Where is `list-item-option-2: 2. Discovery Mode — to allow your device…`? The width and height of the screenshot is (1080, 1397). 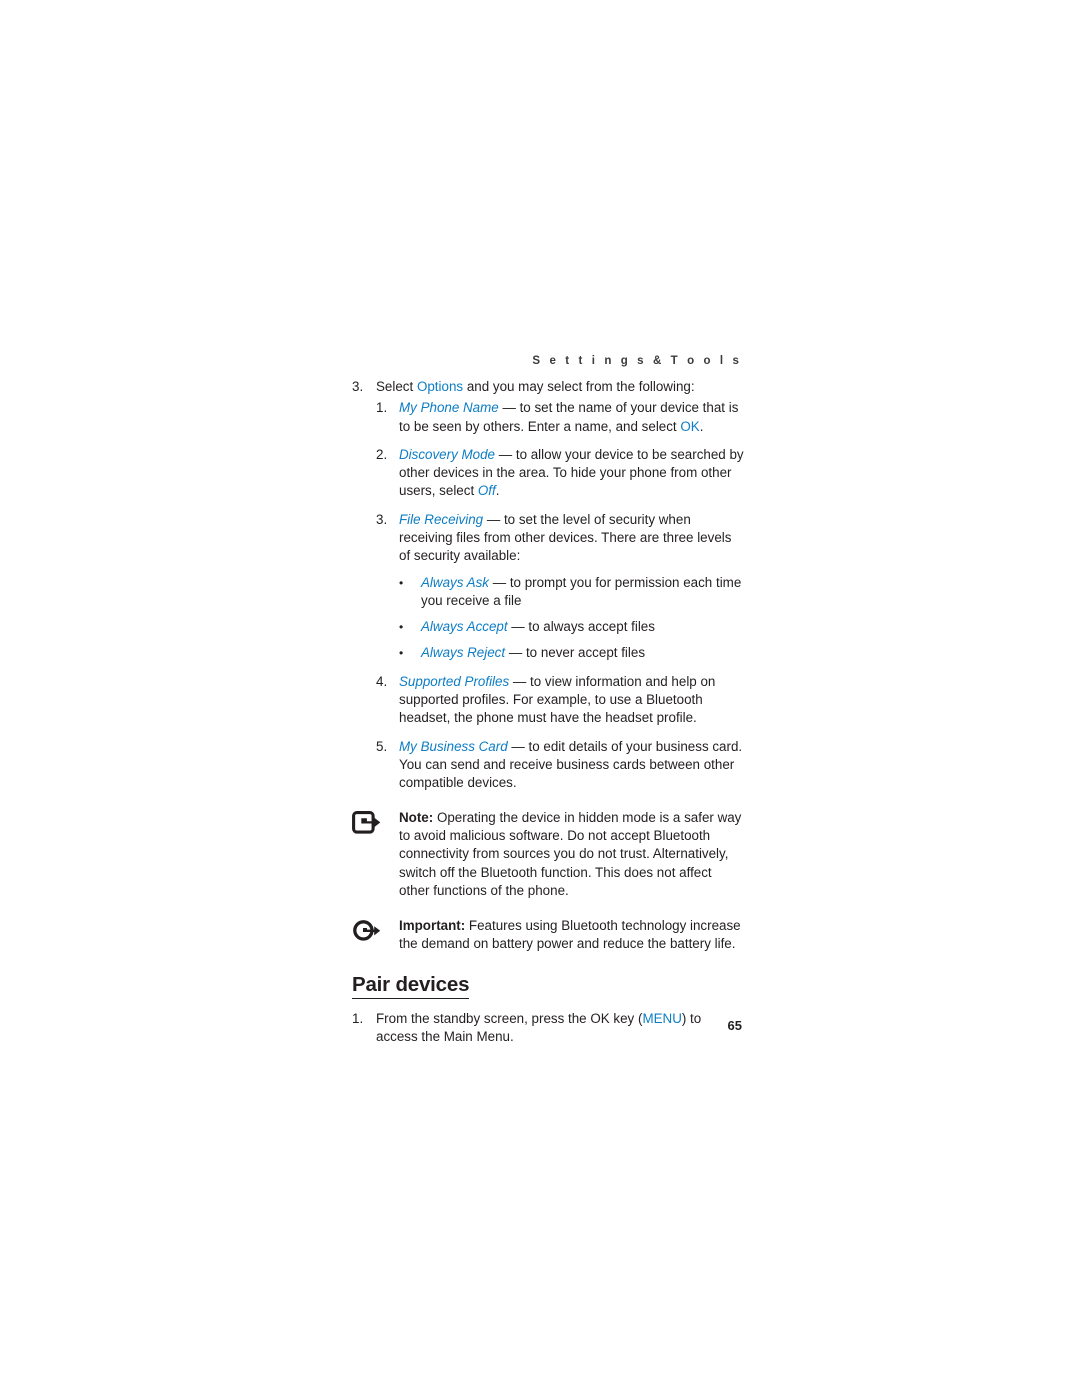 list-item-option-2: 2. Discovery Mode — to allow your device… is located at coordinates (560, 473).